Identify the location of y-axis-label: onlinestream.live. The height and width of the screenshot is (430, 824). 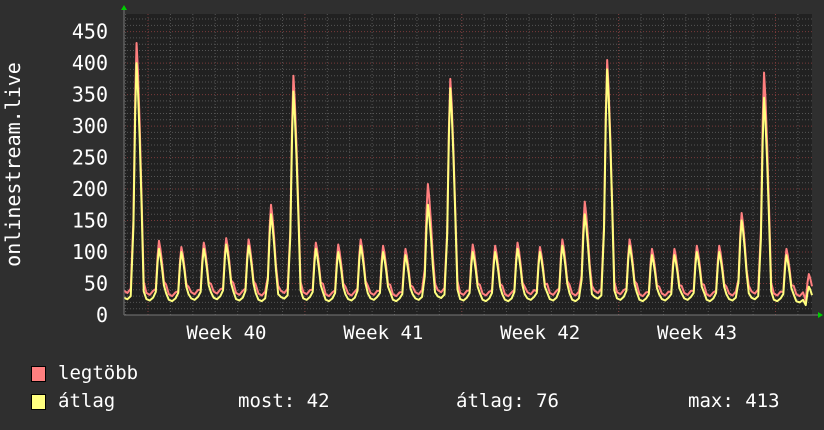
(13, 164).